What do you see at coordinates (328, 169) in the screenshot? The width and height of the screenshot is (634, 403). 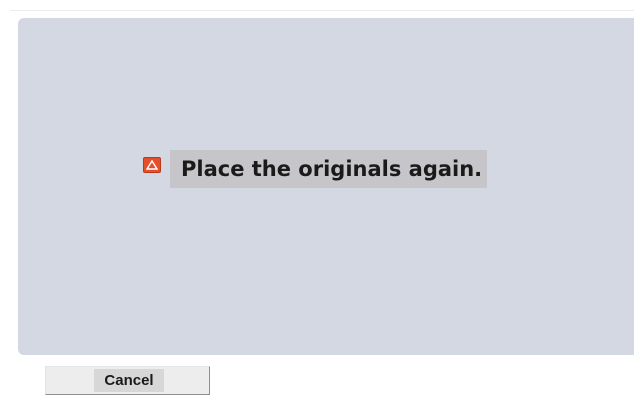 I see `status-message: Place the originals again.` at bounding box center [328, 169].